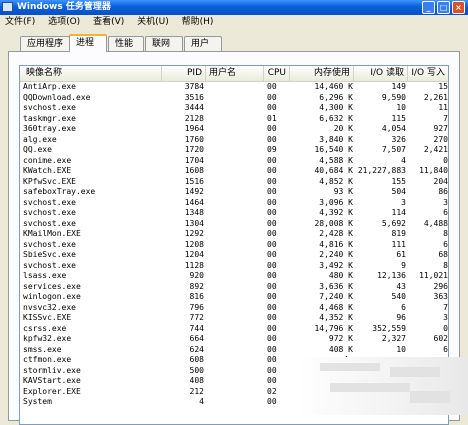 This screenshot has width=468, height=425. I want to click on cell-read: 9, so click(403, 265).